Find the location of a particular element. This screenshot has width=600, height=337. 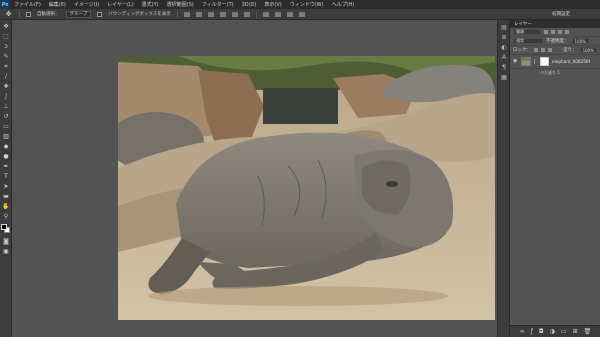

blend-opacity-row: 通常 不透明度： 100% is located at coordinates (555, 41).